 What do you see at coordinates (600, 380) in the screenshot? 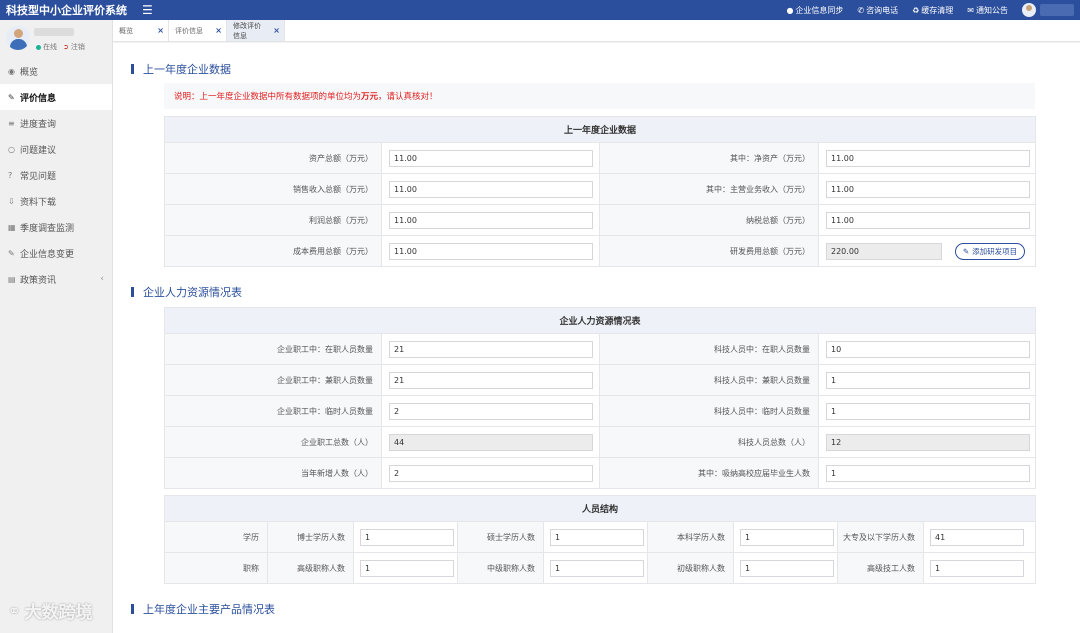
I see `table-row: 企业职工中：兼职人员数量 科技人员中：兼职人员数量` at bounding box center [600, 380].